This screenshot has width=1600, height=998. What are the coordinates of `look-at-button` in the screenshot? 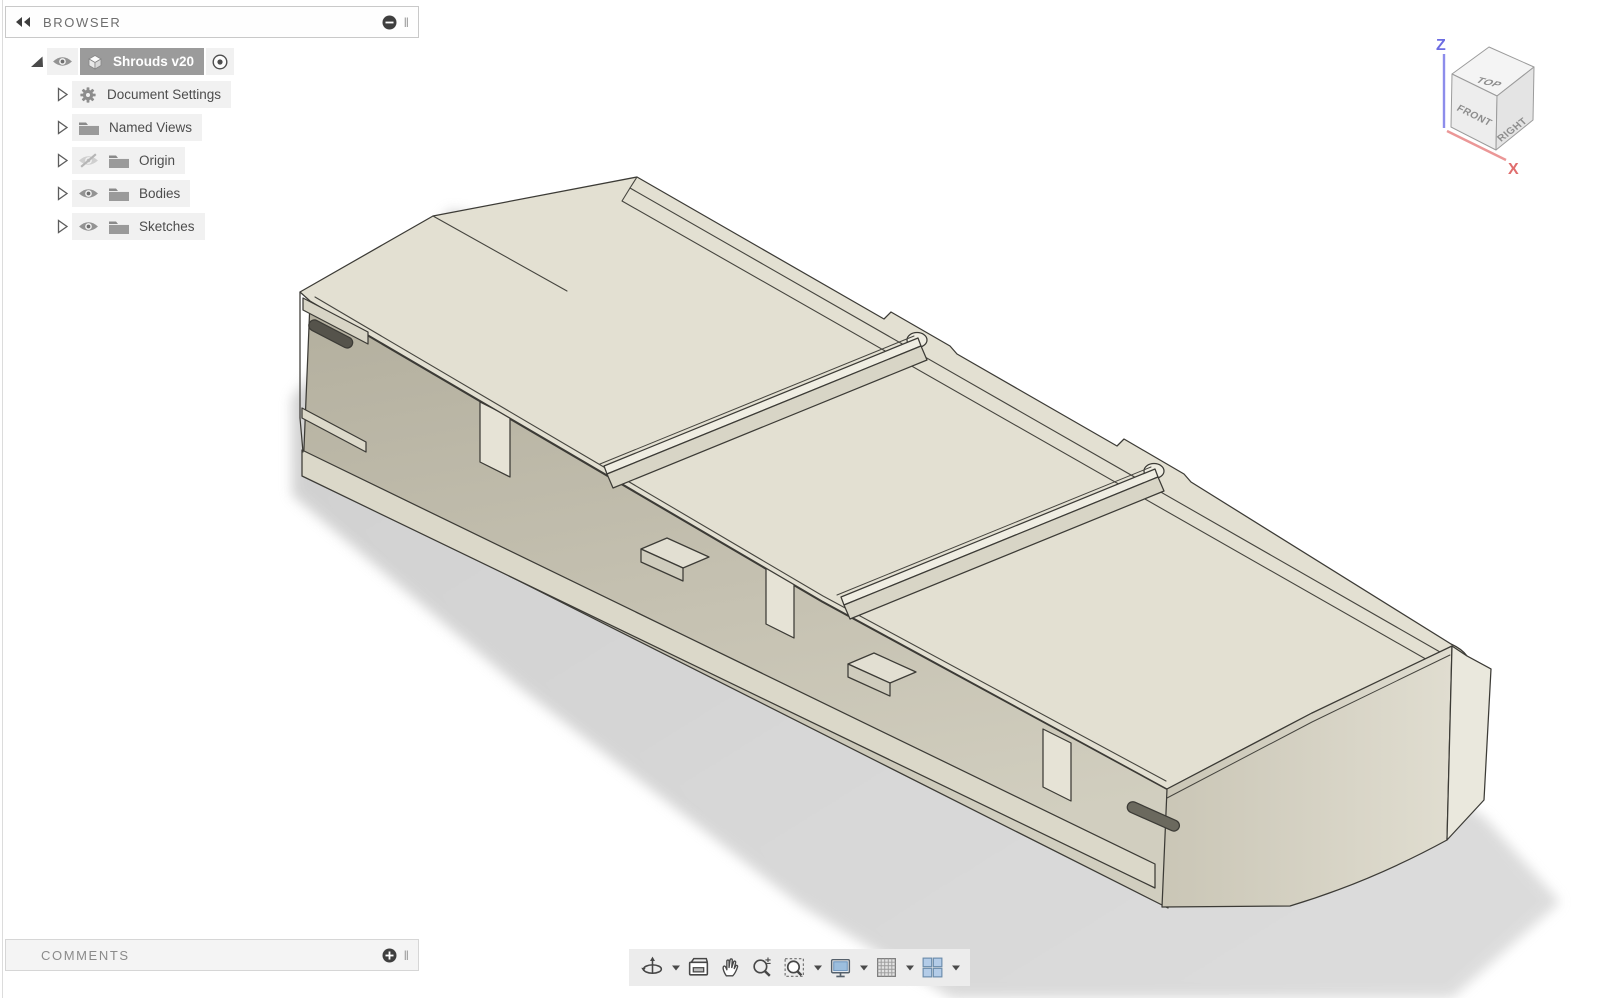 It's located at (698, 967).